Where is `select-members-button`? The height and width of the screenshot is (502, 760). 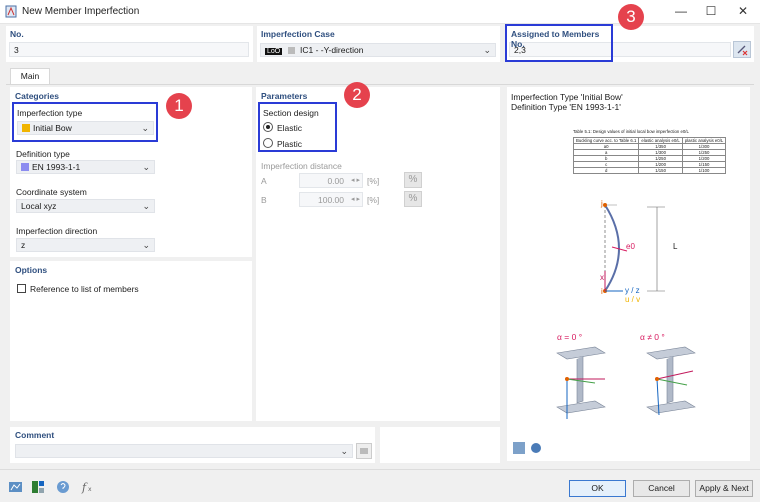 select-members-button is located at coordinates (742, 49).